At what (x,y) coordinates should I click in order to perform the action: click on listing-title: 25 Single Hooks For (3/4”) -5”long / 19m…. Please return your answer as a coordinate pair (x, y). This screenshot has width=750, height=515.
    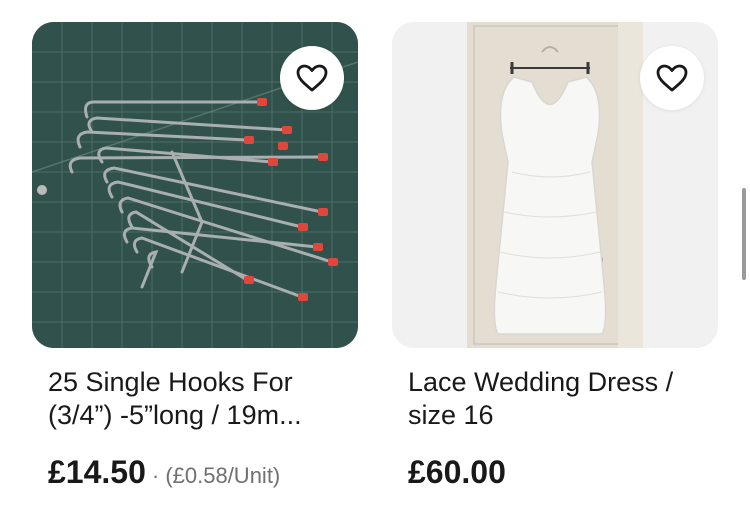
    Looking at the image, I should click on (198, 399).